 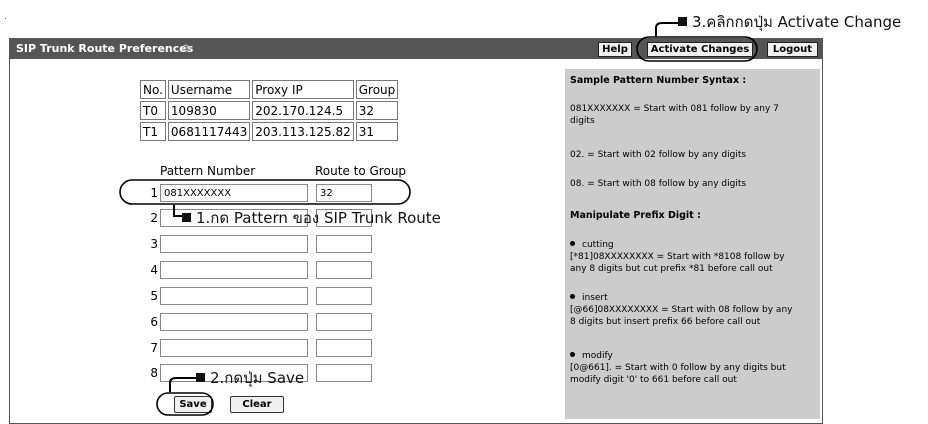 What do you see at coordinates (667, 29) in the screenshot?
I see `step3-connector` at bounding box center [667, 29].